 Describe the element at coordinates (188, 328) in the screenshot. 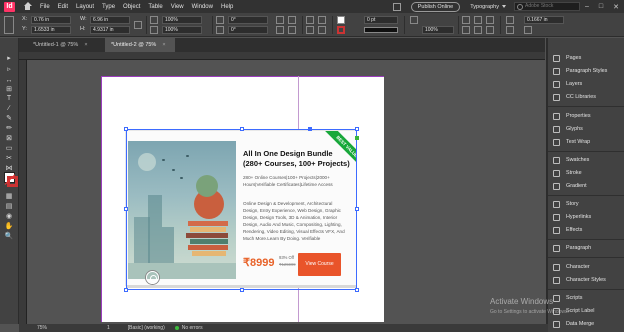

I see `preflight-status: No errors` at that location.